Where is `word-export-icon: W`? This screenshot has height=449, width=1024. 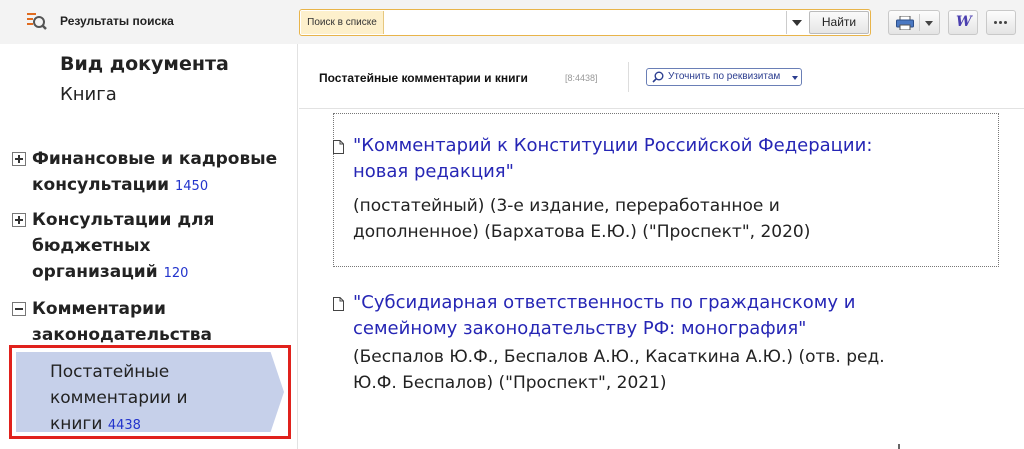
word-export-icon: W is located at coordinates (964, 22).